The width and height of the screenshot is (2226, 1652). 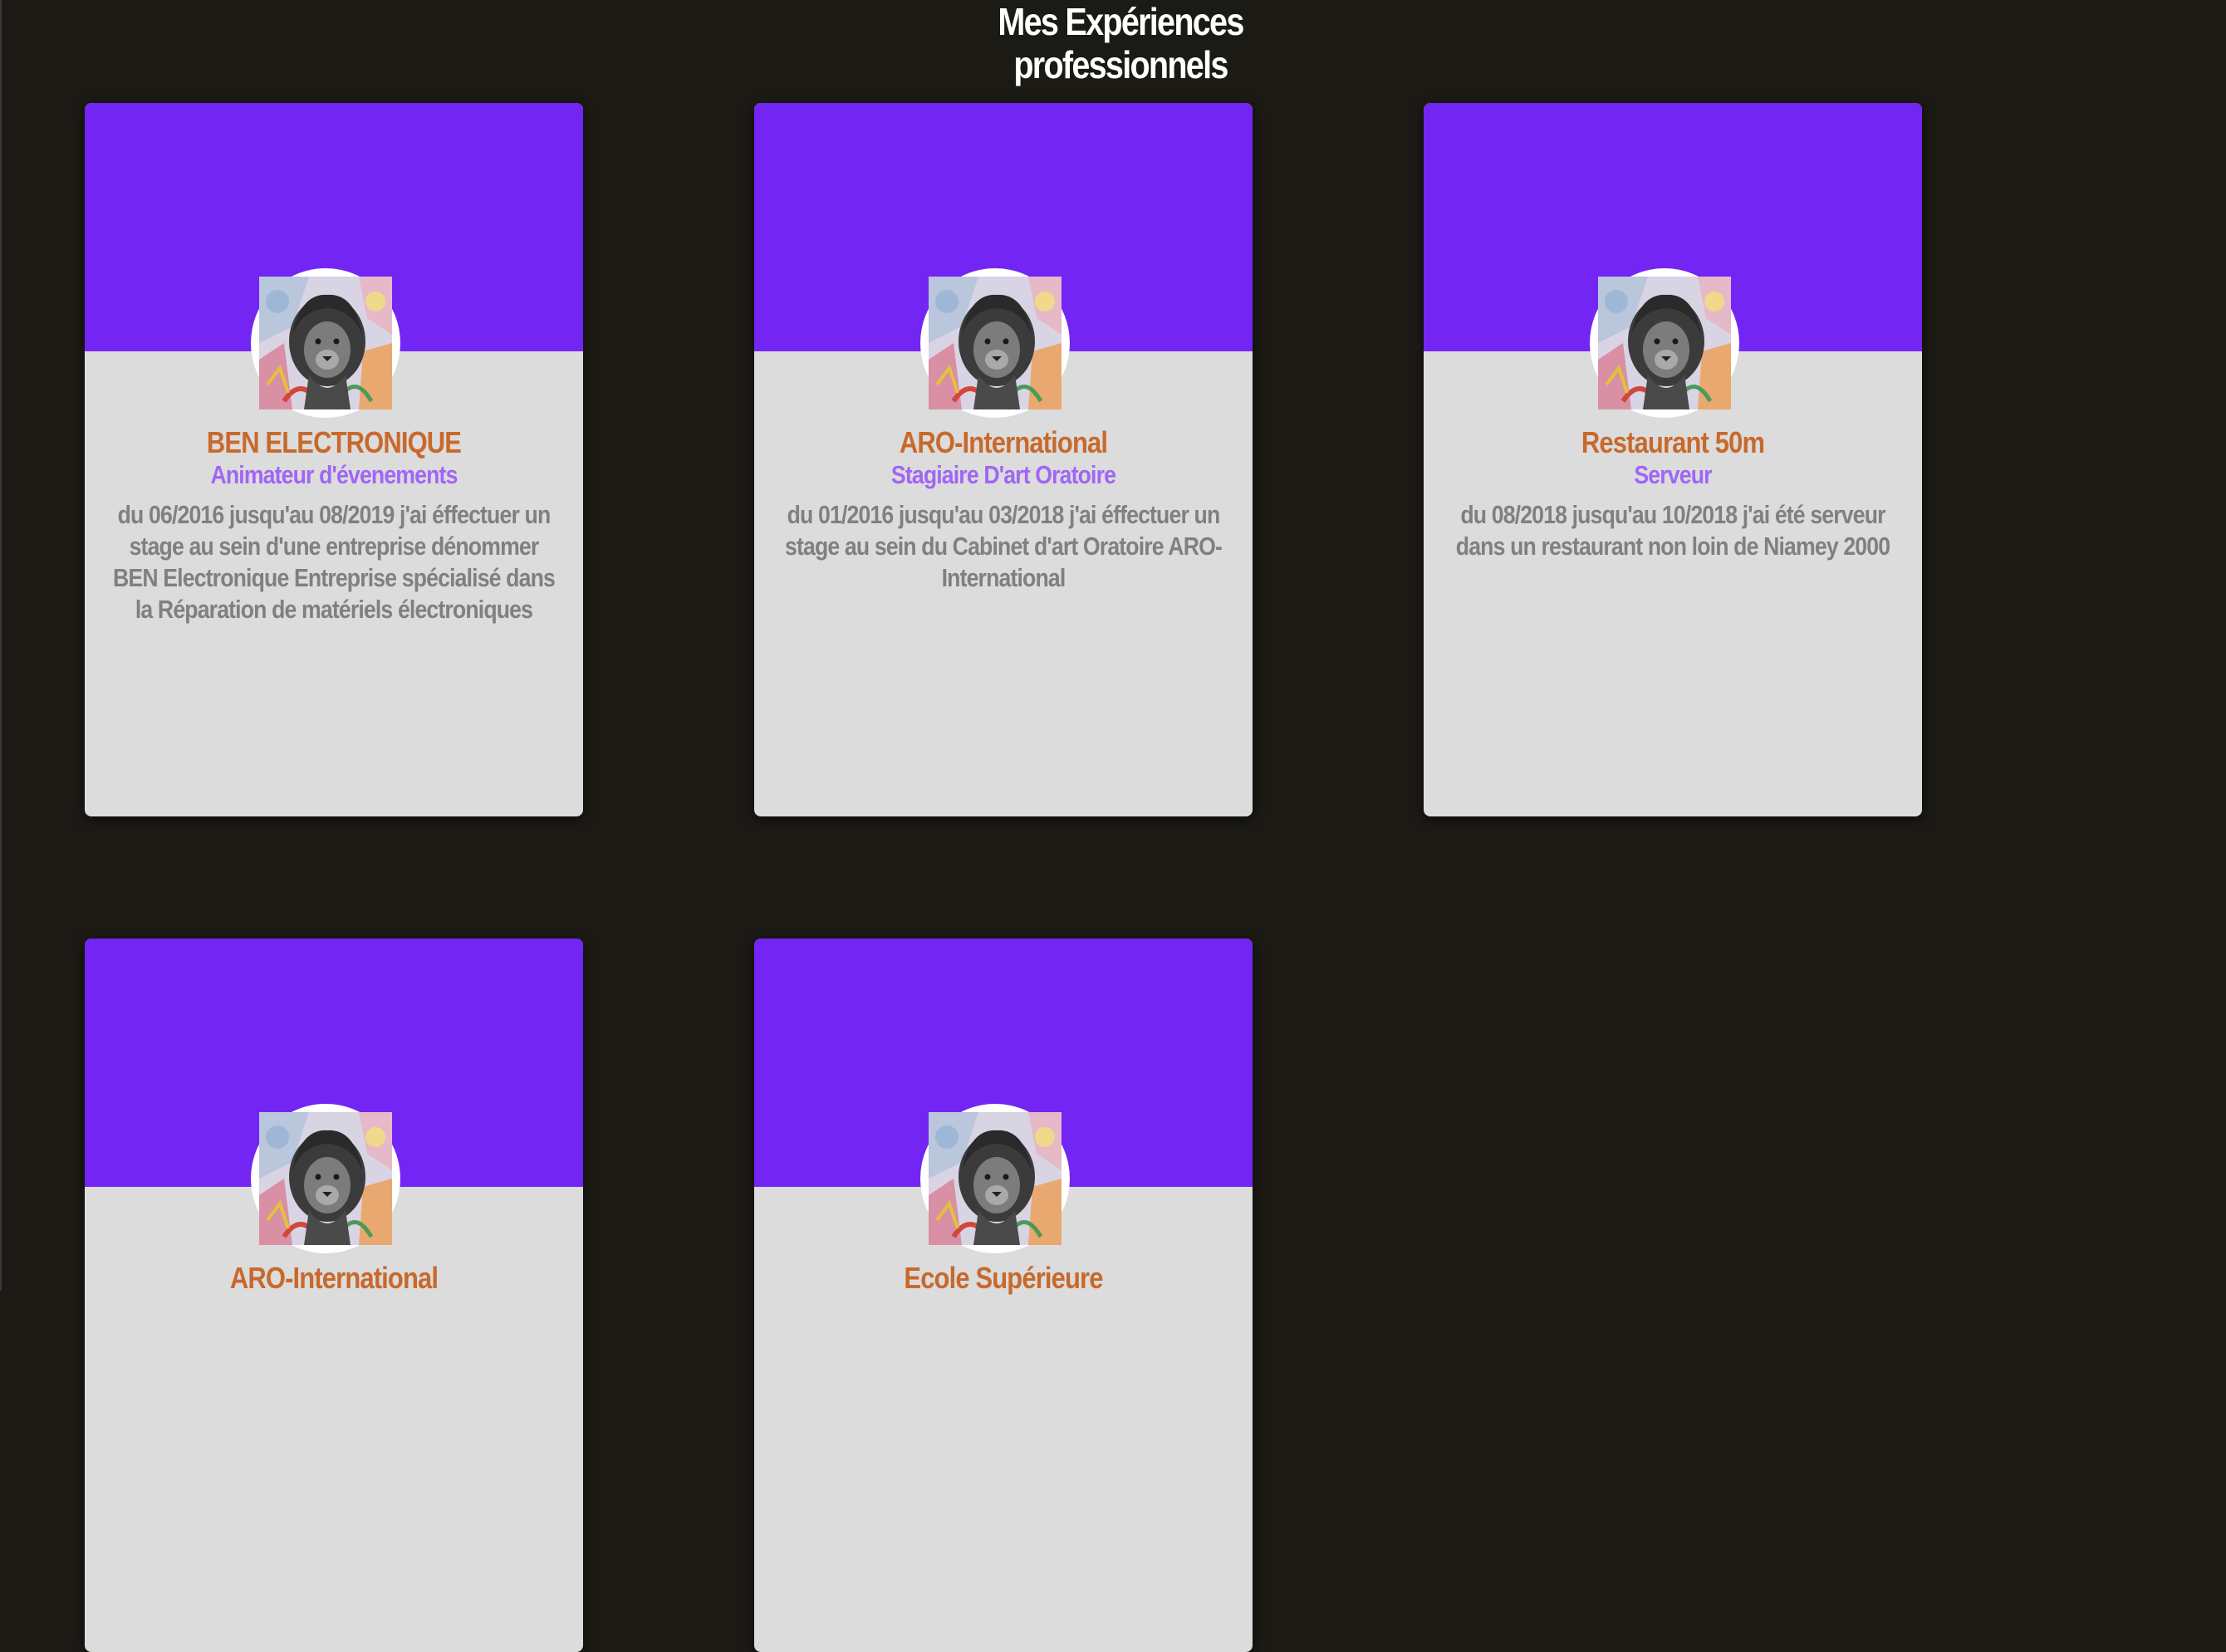 What do you see at coordinates (1004, 442) in the screenshot?
I see `card-company: ARO-International` at bounding box center [1004, 442].